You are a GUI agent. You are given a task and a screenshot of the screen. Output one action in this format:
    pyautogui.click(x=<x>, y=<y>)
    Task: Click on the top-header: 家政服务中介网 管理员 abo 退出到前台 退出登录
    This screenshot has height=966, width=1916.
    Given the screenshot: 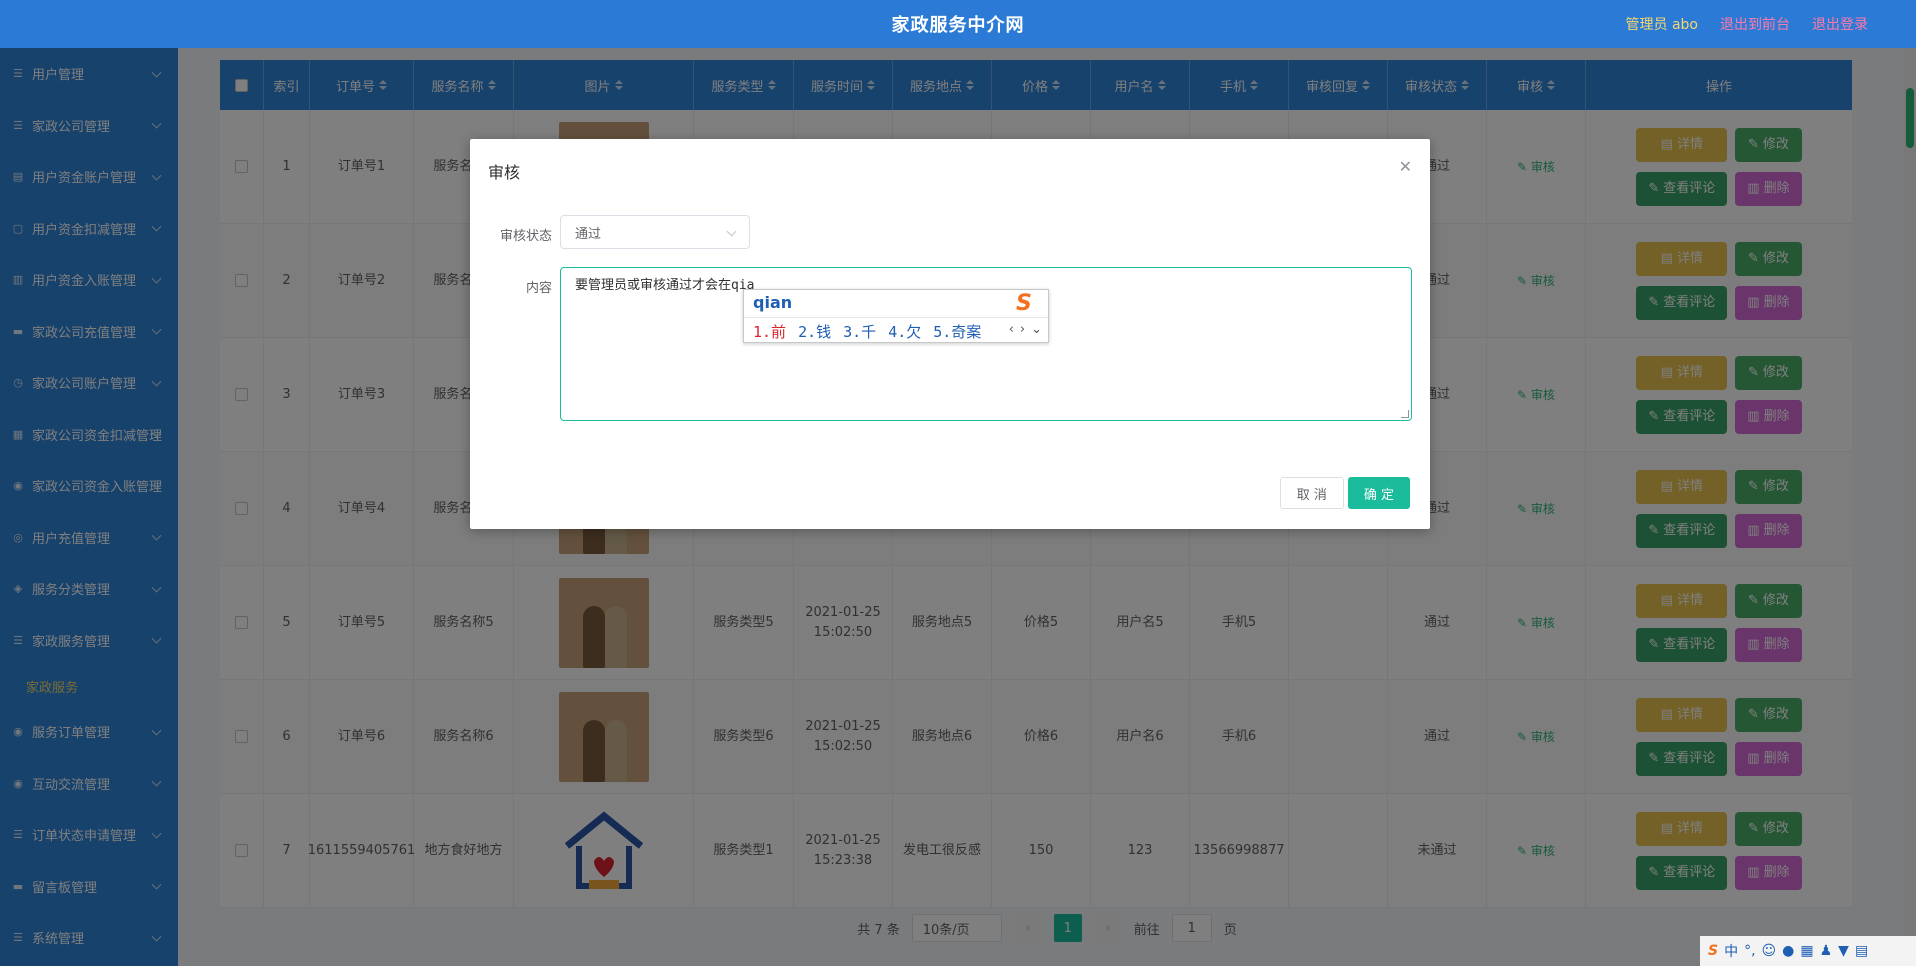 What is the action you would take?
    pyautogui.click(x=958, y=24)
    